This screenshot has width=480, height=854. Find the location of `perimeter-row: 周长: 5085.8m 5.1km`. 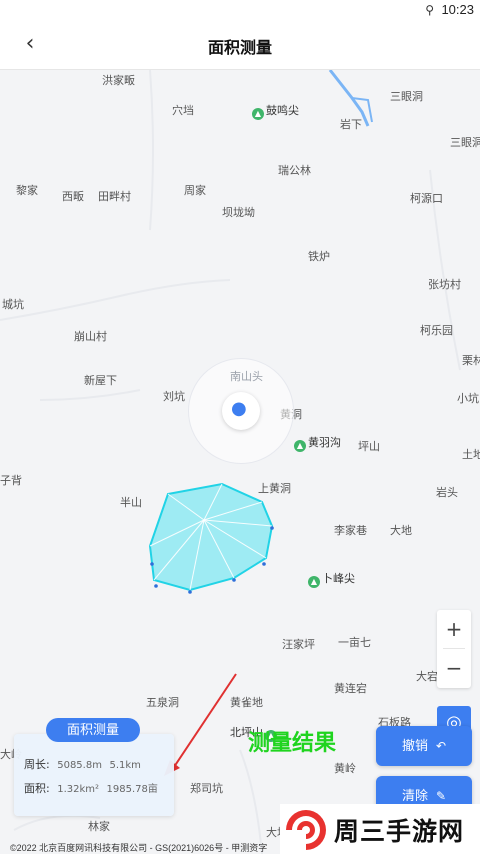

perimeter-row: 周长: 5085.8m 5.1km is located at coordinates (82, 764).